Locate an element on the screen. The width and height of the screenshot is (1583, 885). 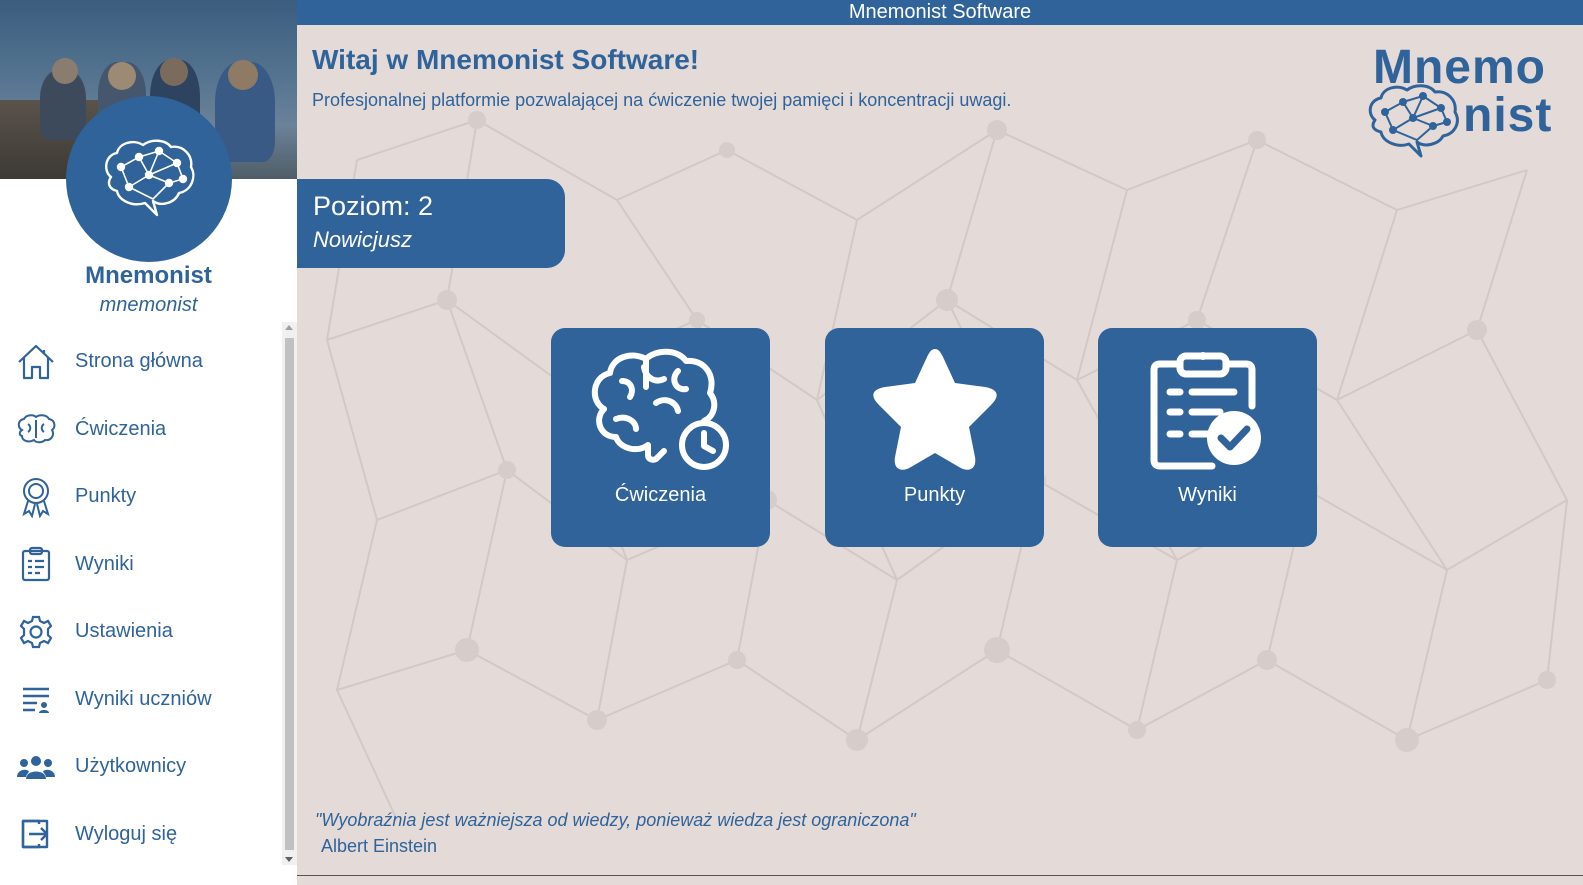
award-icon is located at coordinates (36, 497).